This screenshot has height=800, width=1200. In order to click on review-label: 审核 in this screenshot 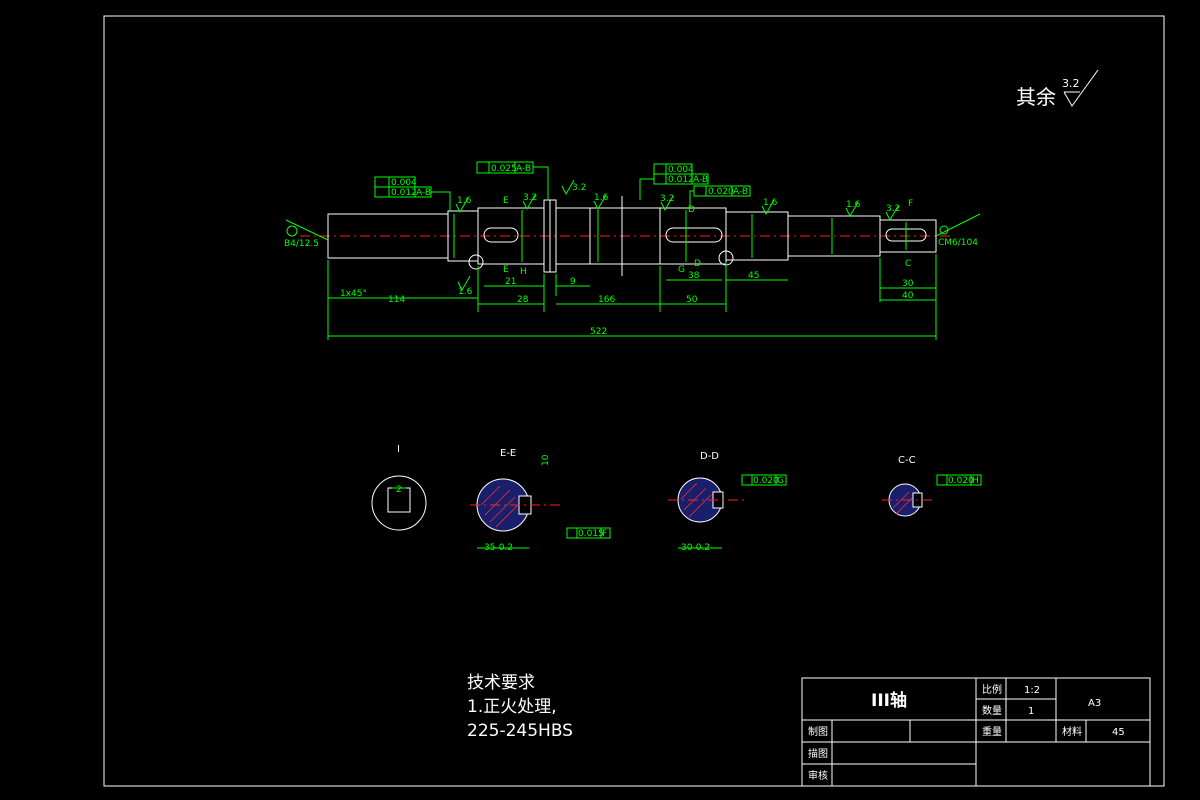, I will do `click(818, 775)`.